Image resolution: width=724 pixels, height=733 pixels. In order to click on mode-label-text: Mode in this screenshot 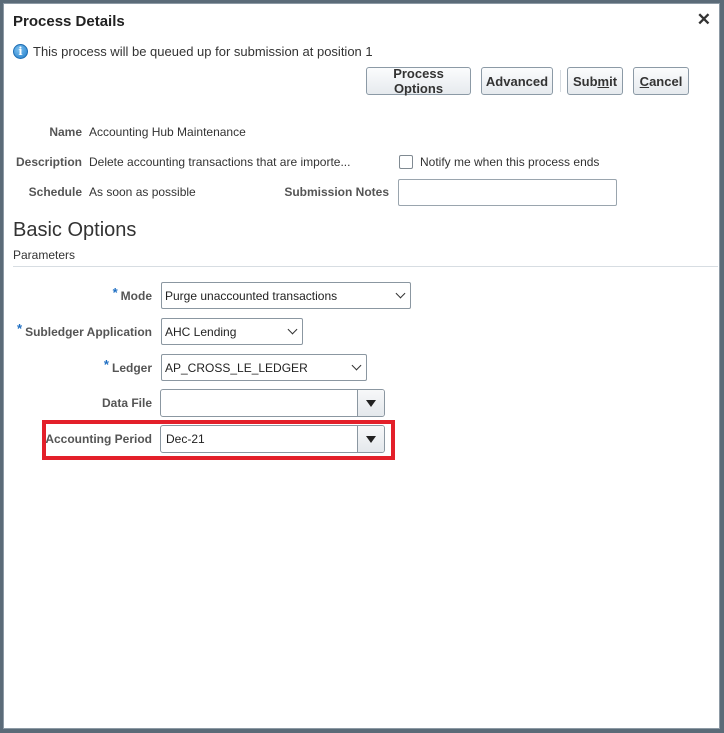, I will do `click(136, 296)`.